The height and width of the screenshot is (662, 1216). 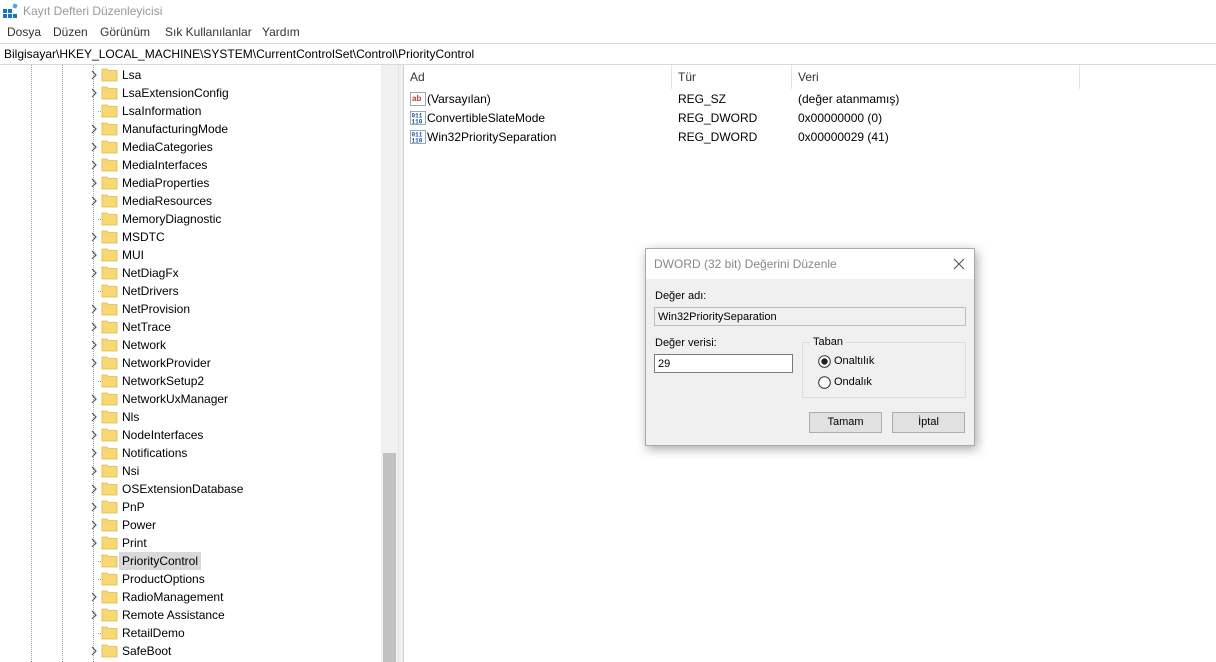 What do you see at coordinates (190, 471) in the screenshot?
I see `tree-item: Nsi` at bounding box center [190, 471].